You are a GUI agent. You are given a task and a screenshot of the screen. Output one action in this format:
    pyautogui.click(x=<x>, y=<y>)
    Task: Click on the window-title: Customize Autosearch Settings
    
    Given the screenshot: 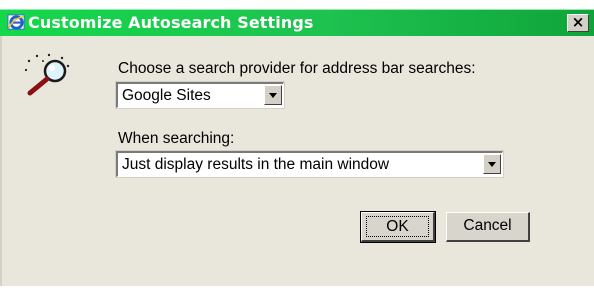 What is the action you would take?
    pyautogui.click(x=171, y=22)
    